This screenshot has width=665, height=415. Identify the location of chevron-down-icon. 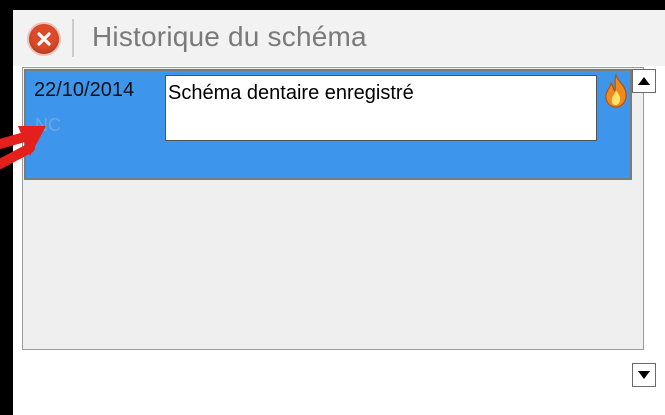
(644, 375).